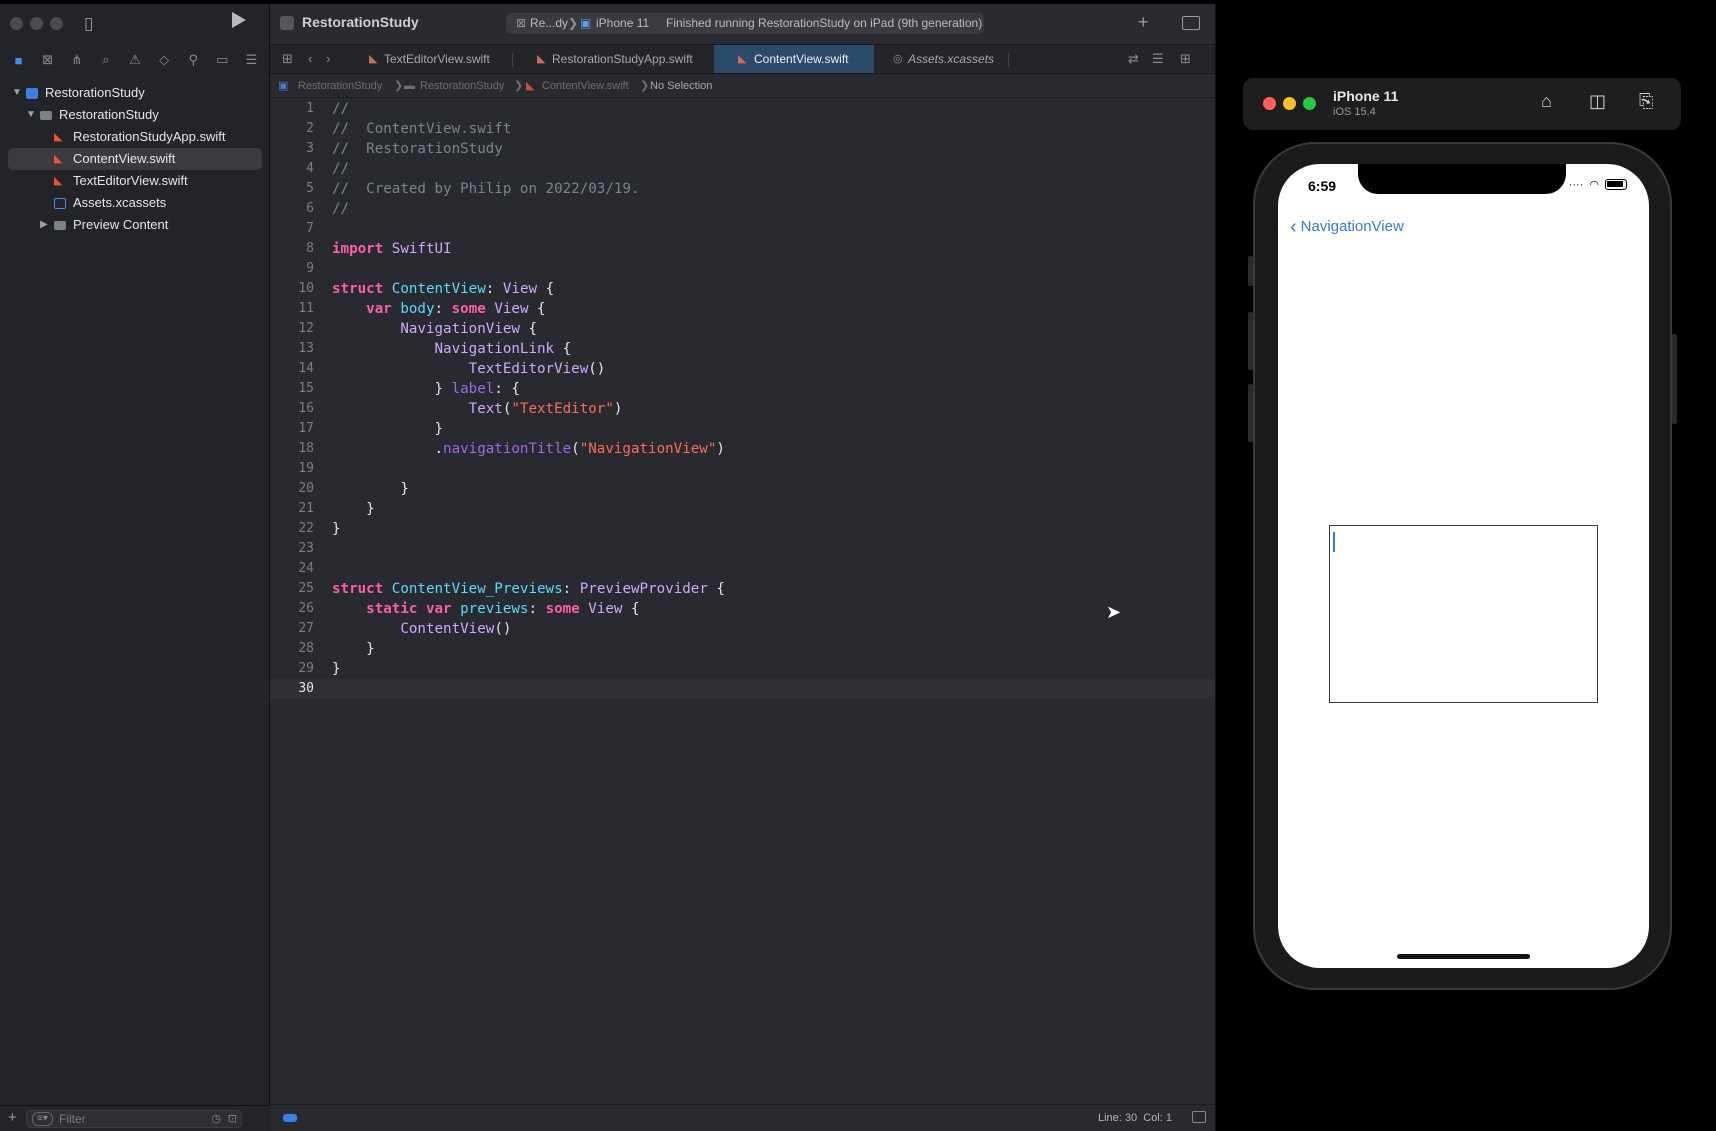 The image size is (1716, 1131). I want to click on tree-row-group: ▼ RestorationStudy, so click(135, 115).